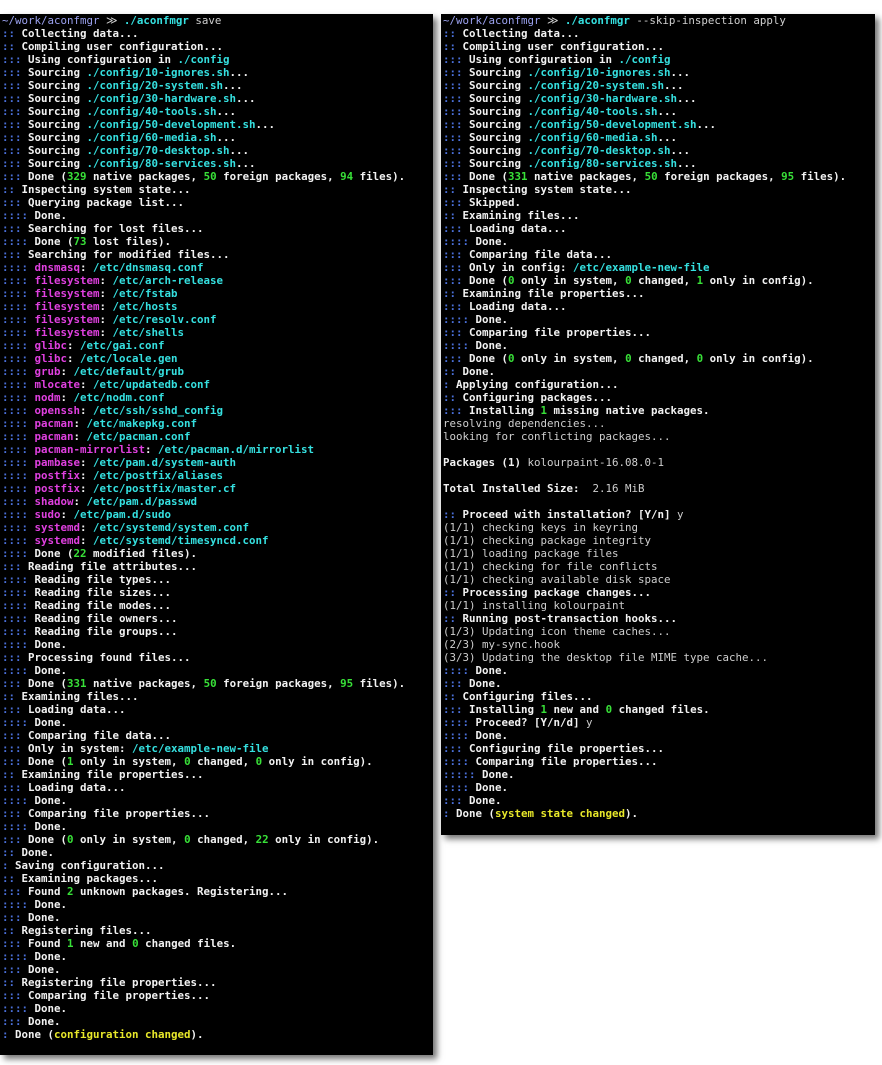 The height and width of the screenshot is (1065, 882). Describe the element at coordinates (659, 774) in the screenshot. I see `terminal-line: ::::: Done.` at that location.